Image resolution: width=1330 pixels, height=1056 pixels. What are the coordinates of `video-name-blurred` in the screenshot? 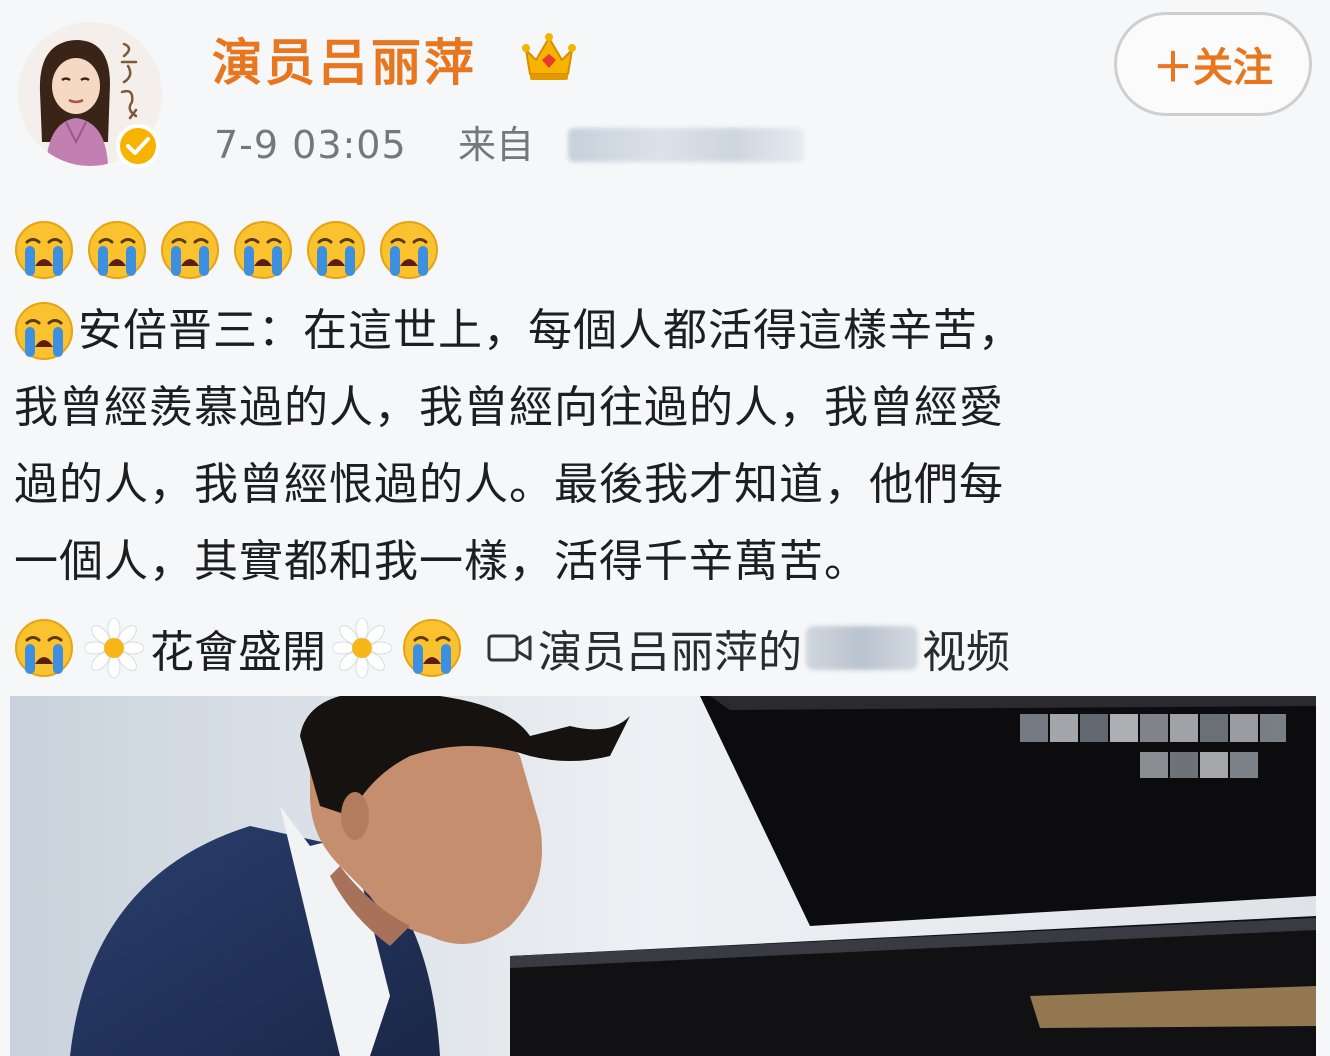 It's located at (862, 648).